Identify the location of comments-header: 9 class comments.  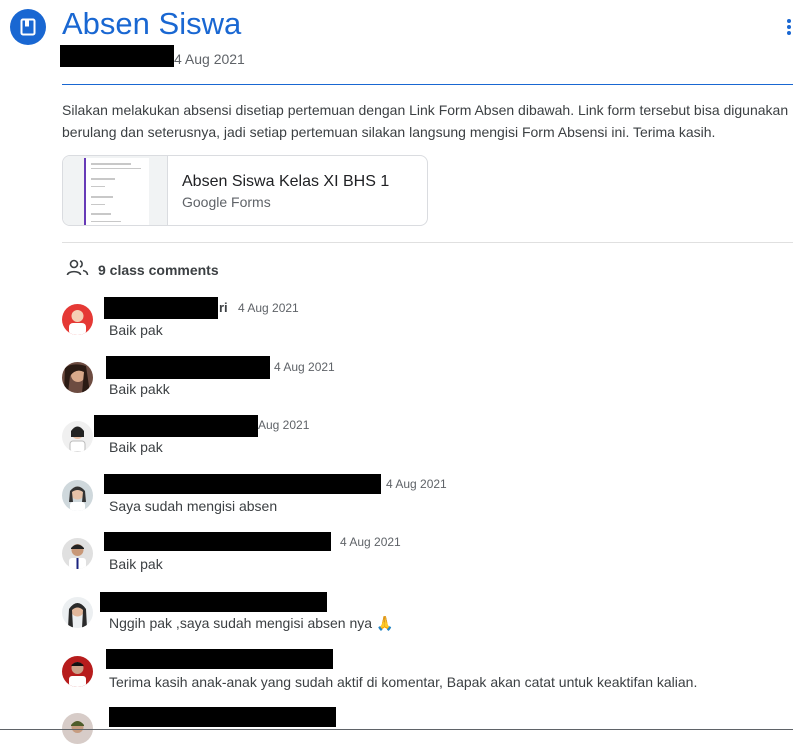
(142, 270).